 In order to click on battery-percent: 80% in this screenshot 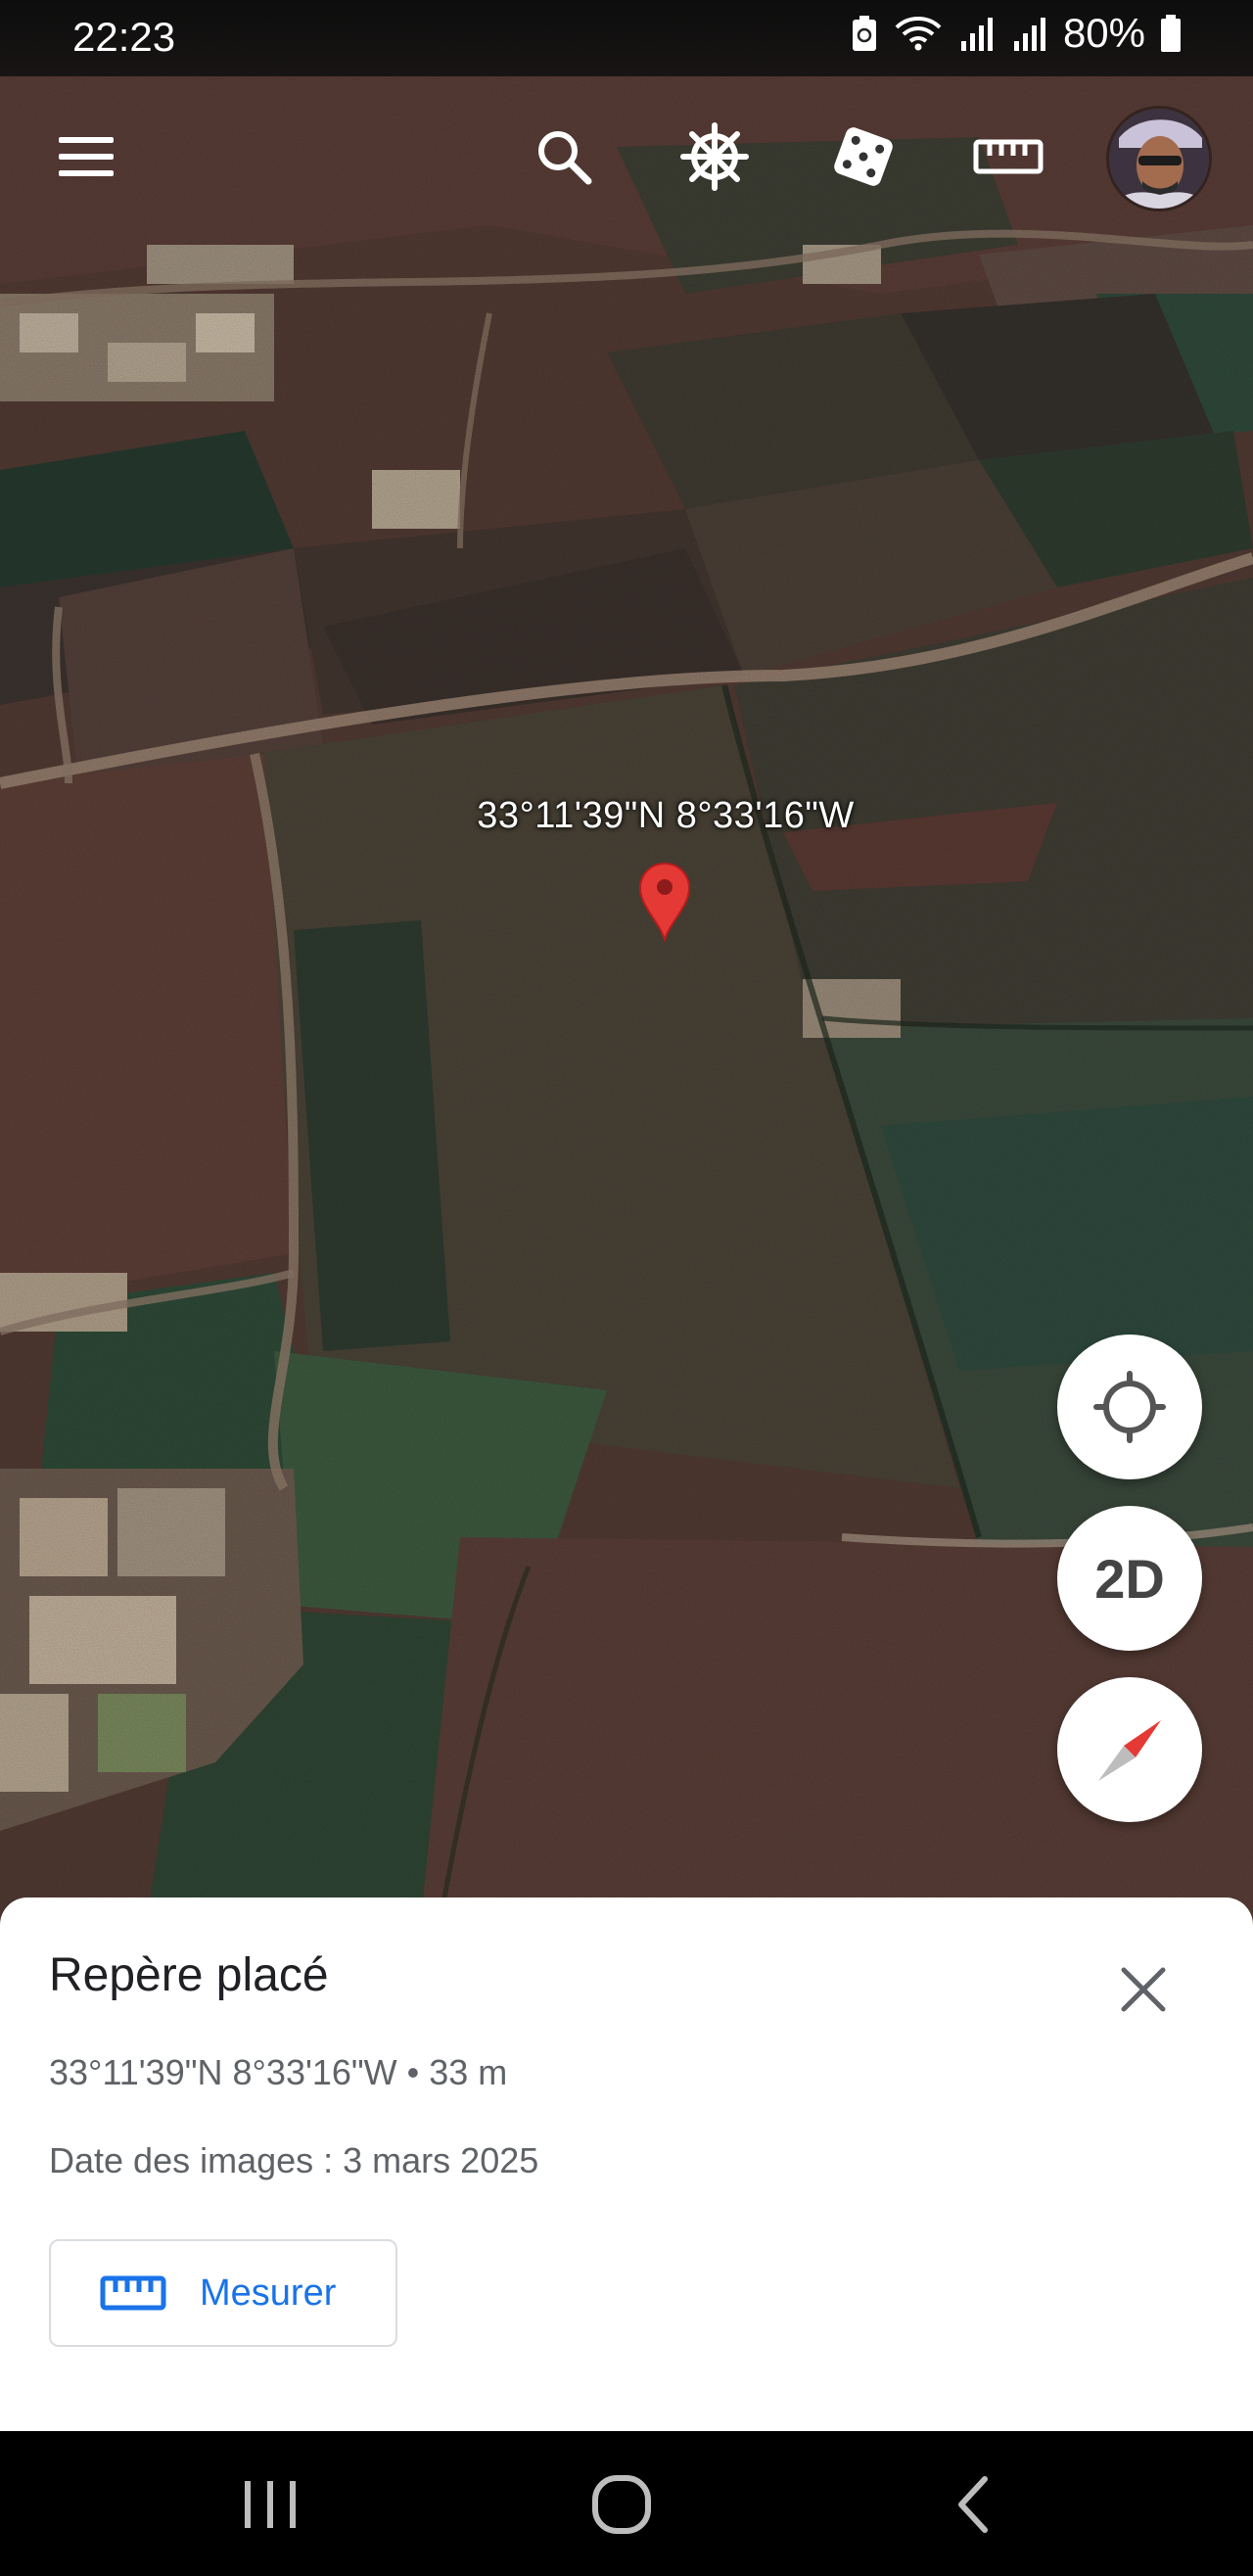, I will do `click(1103, 33)`.